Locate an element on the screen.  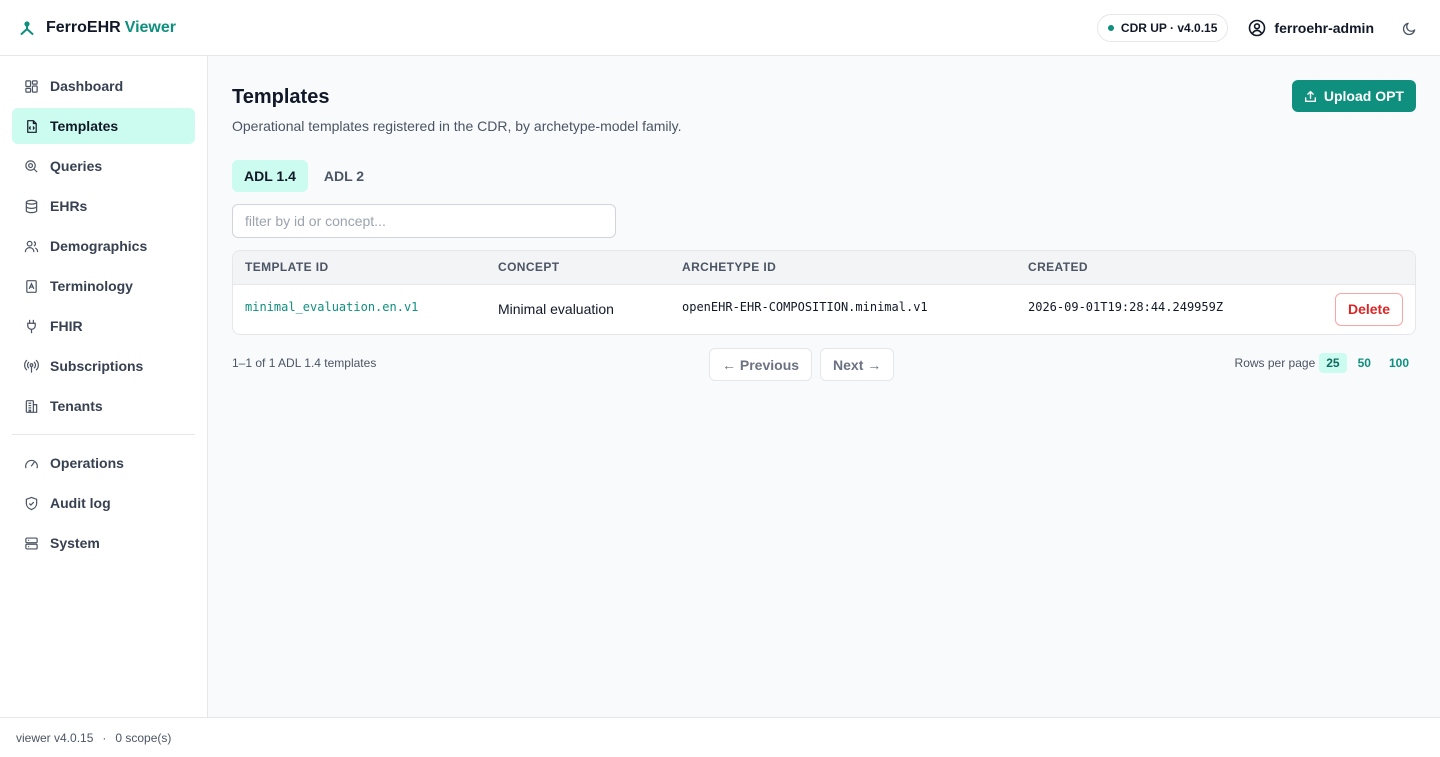
secondary-nav: Operations Audit log System is located at coordinates (103, 505).